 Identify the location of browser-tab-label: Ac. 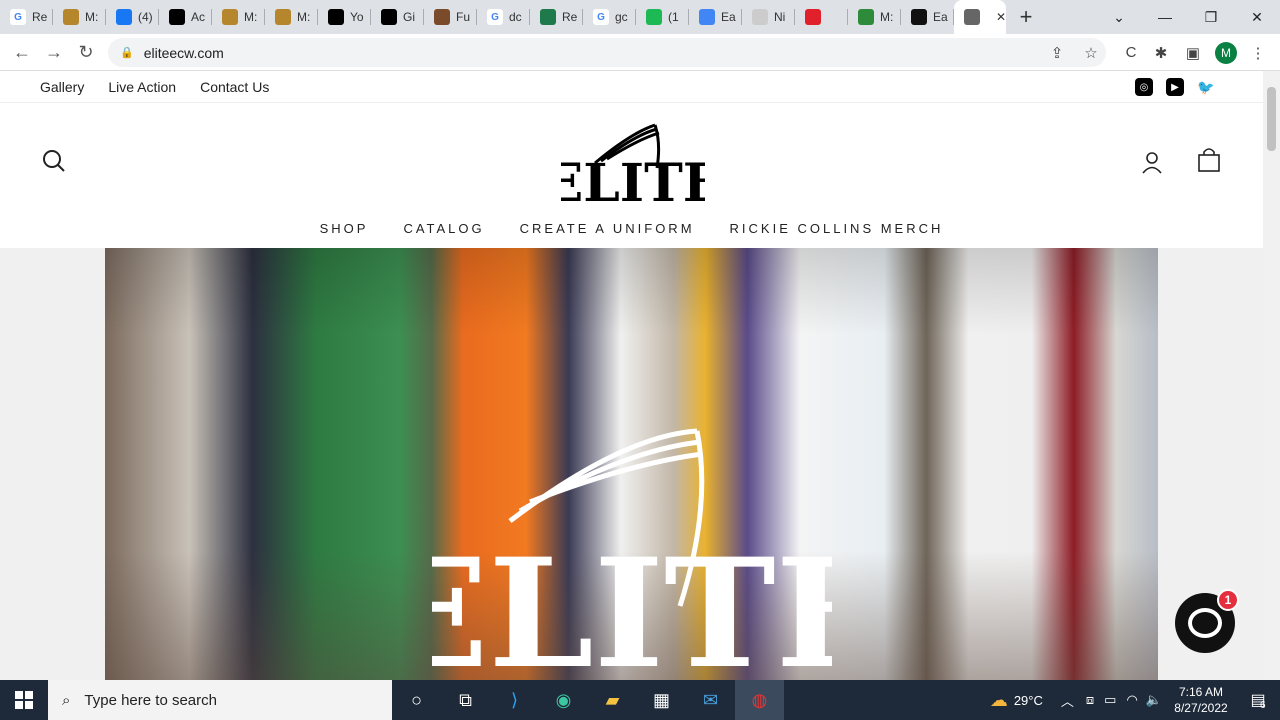
(198, 17).